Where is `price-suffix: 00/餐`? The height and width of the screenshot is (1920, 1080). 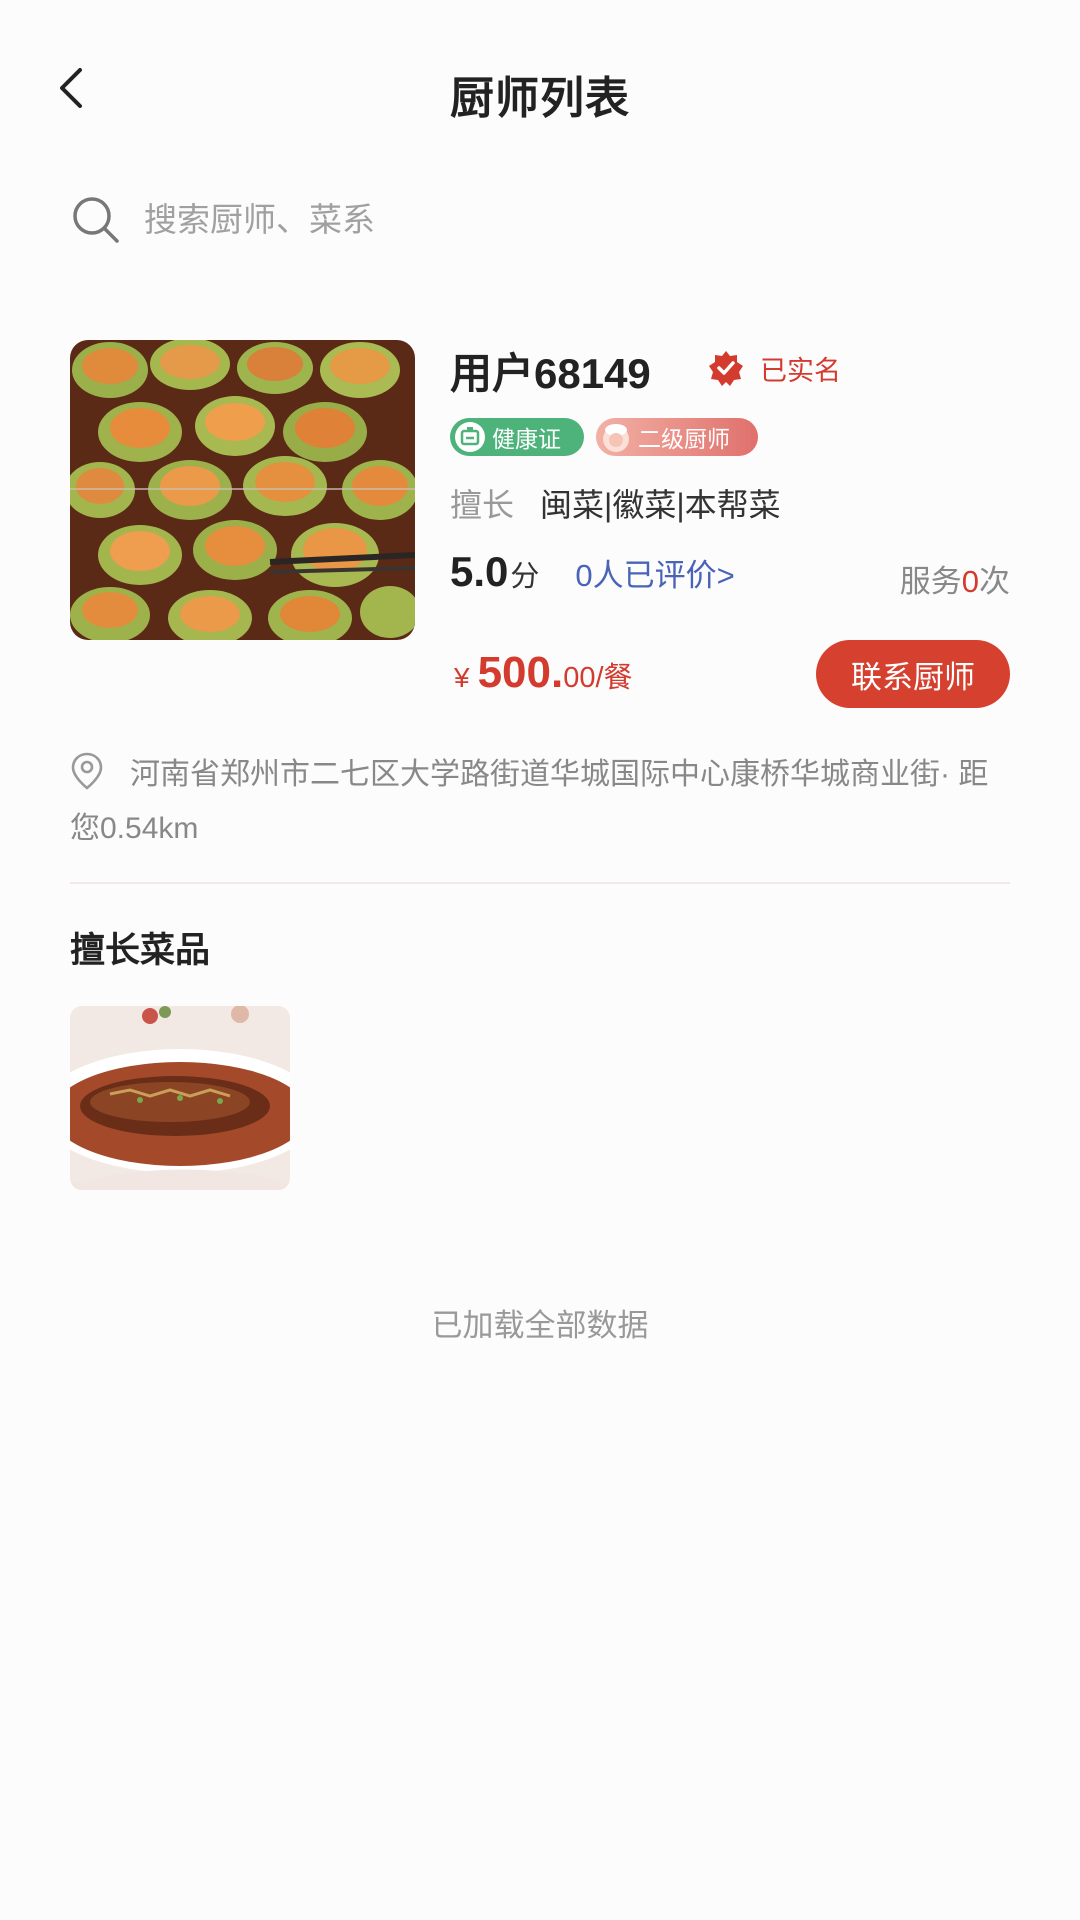
price-suffix: 00/餐 is located at coordinates (598, 678).